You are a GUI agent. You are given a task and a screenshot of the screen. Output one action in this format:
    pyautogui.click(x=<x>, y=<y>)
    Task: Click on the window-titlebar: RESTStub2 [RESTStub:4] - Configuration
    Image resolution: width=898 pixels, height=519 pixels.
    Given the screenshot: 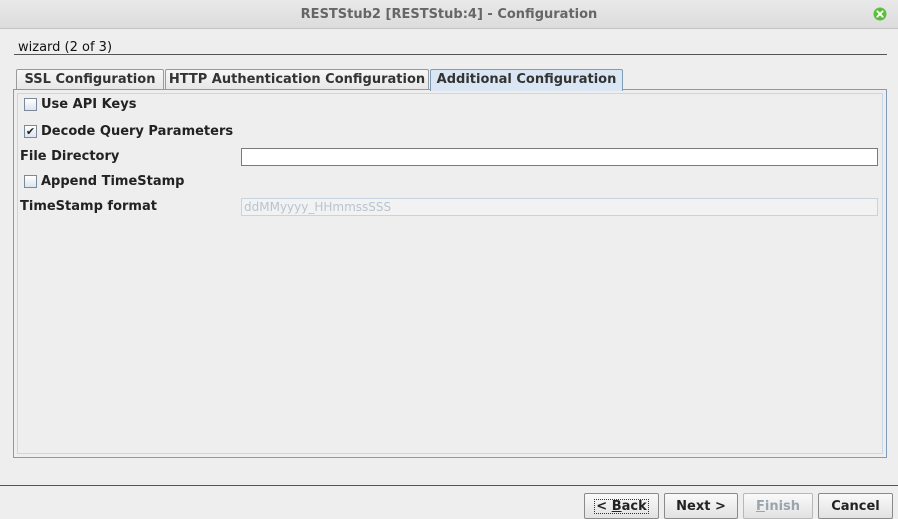 What is the action you would take?
    pyautogui.click(x=449, y=14)
    